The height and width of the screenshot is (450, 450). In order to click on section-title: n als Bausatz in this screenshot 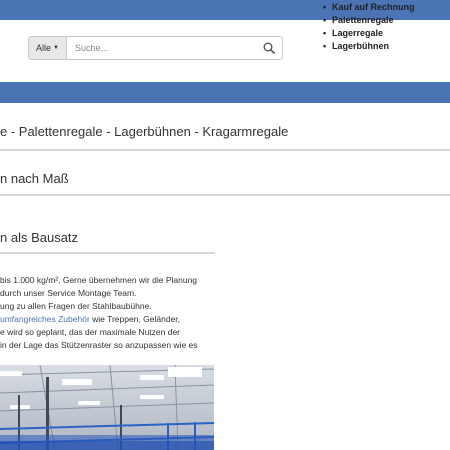, I will do `click(39, 237)`.